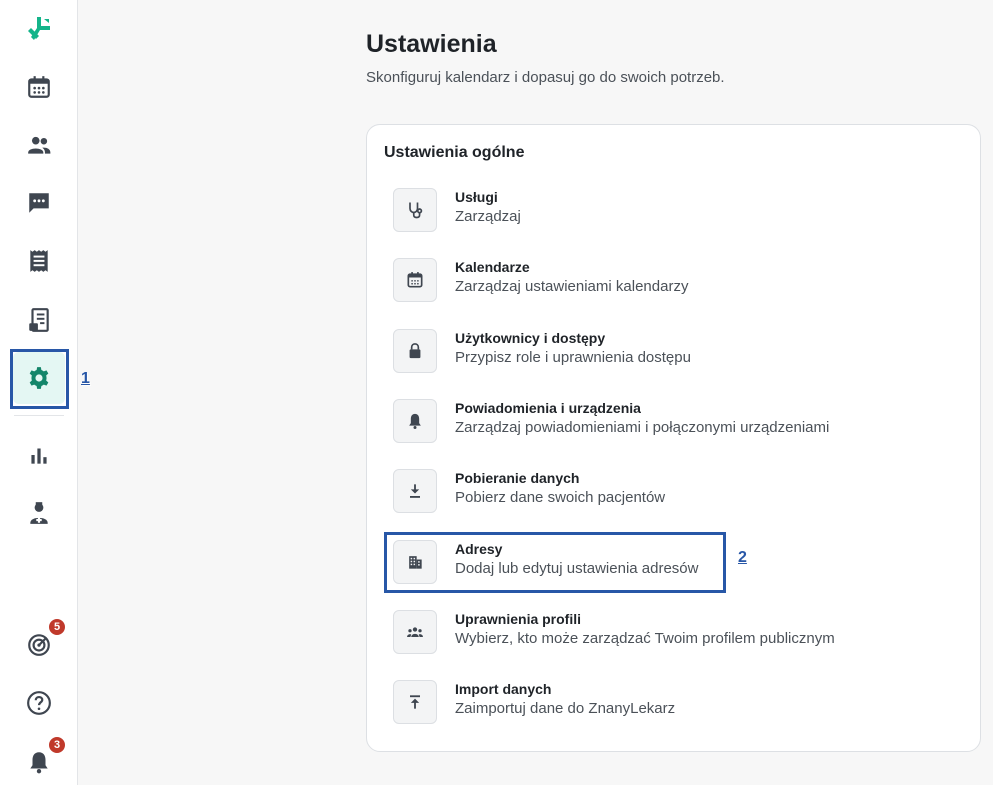 This screenshot has width=993, height=785. What do you see at coordinates (476, 197) in the screenshot?
I see `row-title: Usługi` at bounding box center [476, 197].